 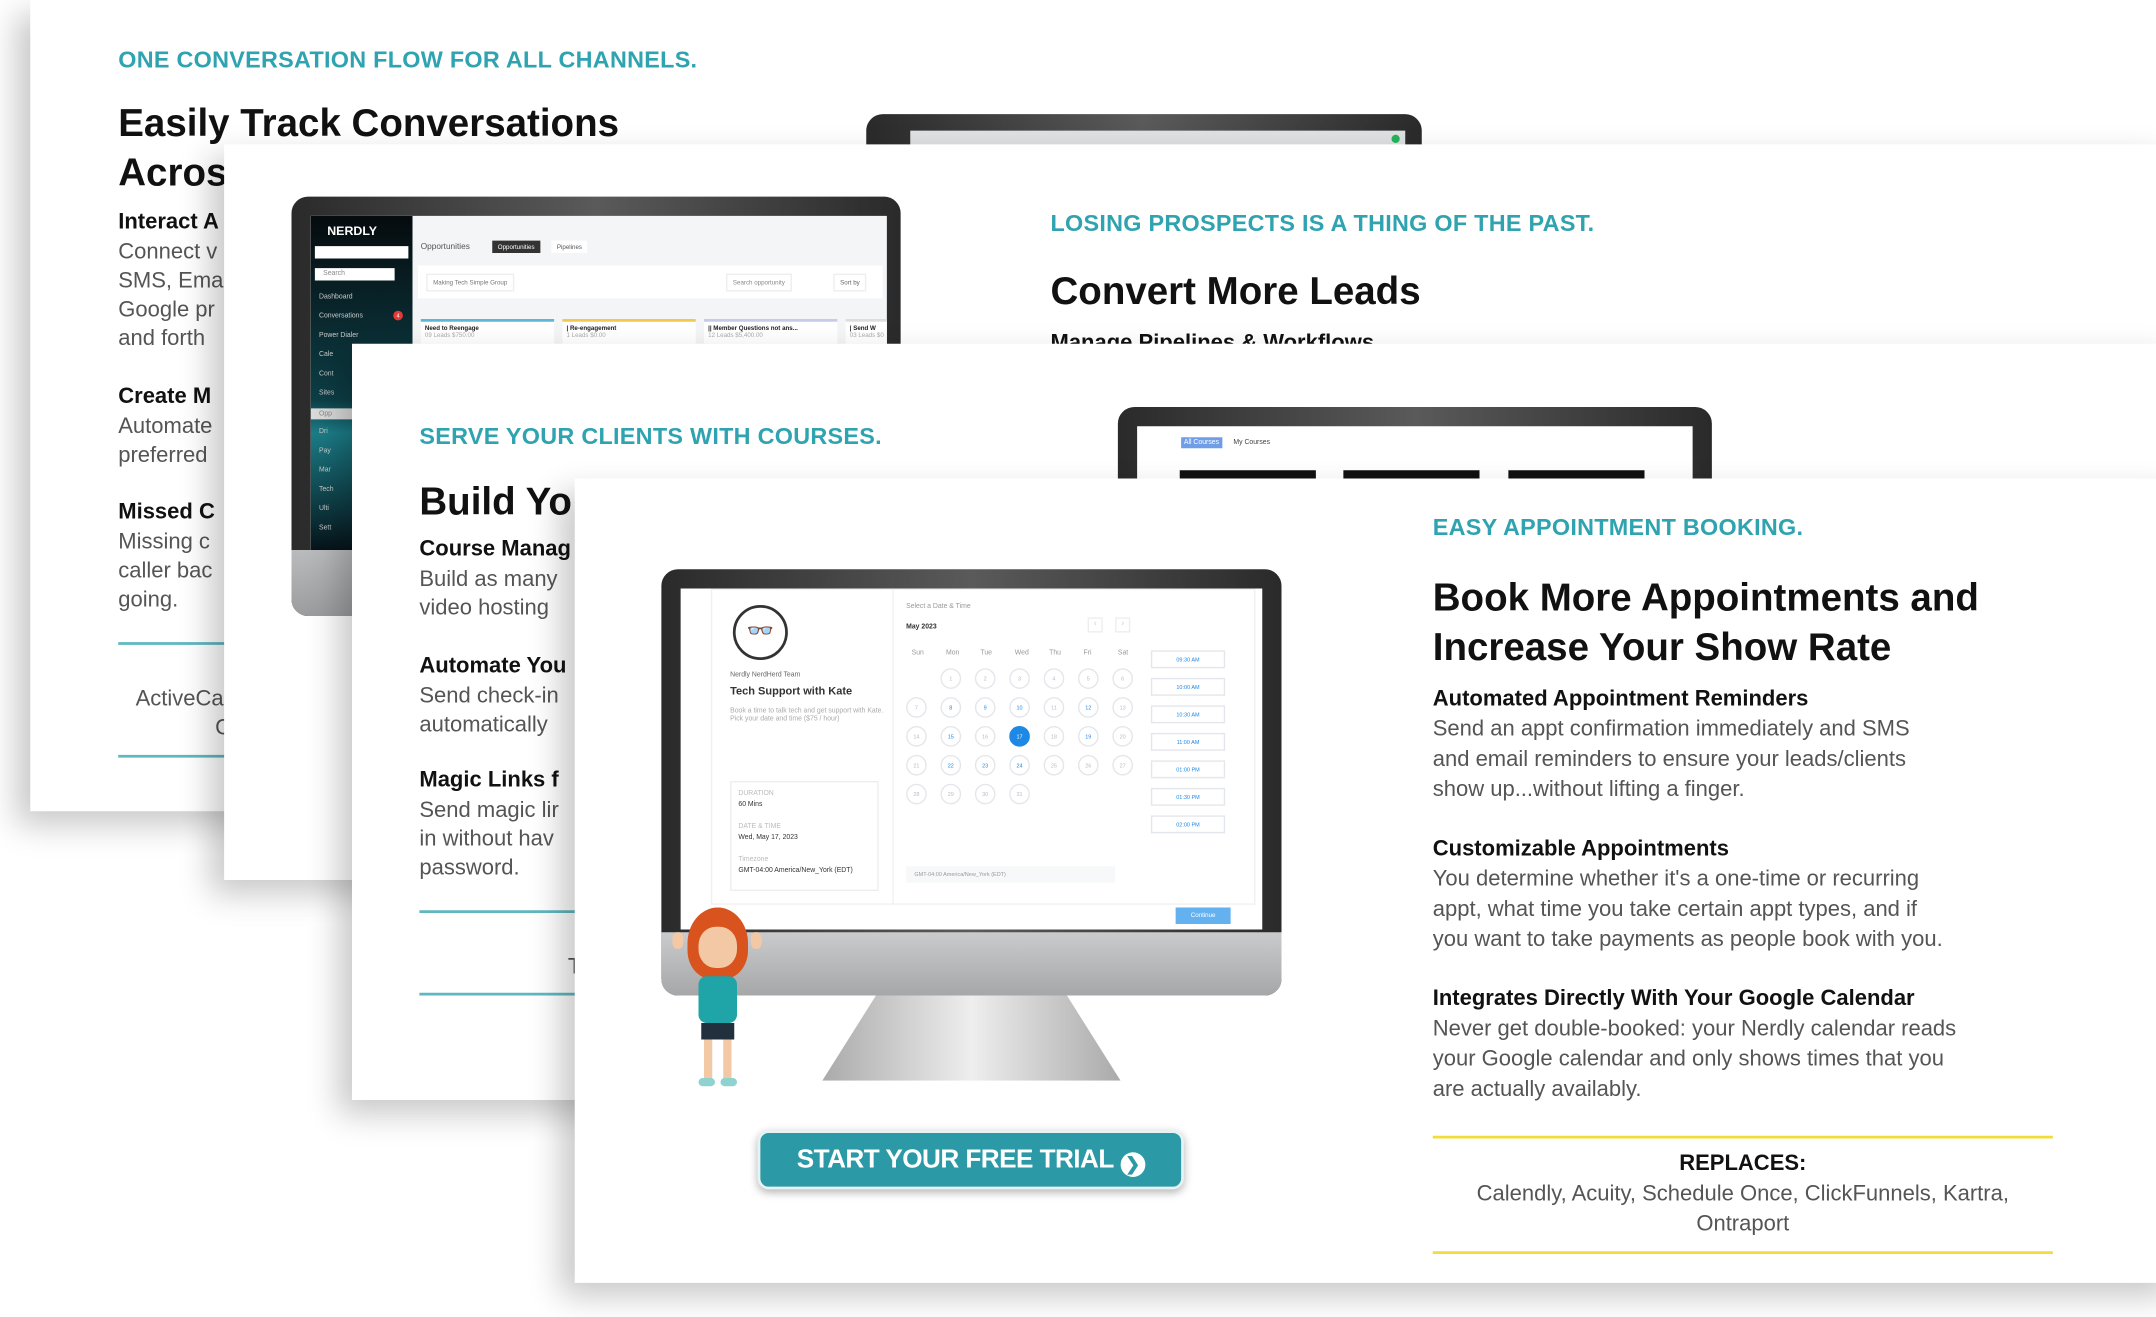 I want to click on month-label: May 2023, so click(x=921, y=627).